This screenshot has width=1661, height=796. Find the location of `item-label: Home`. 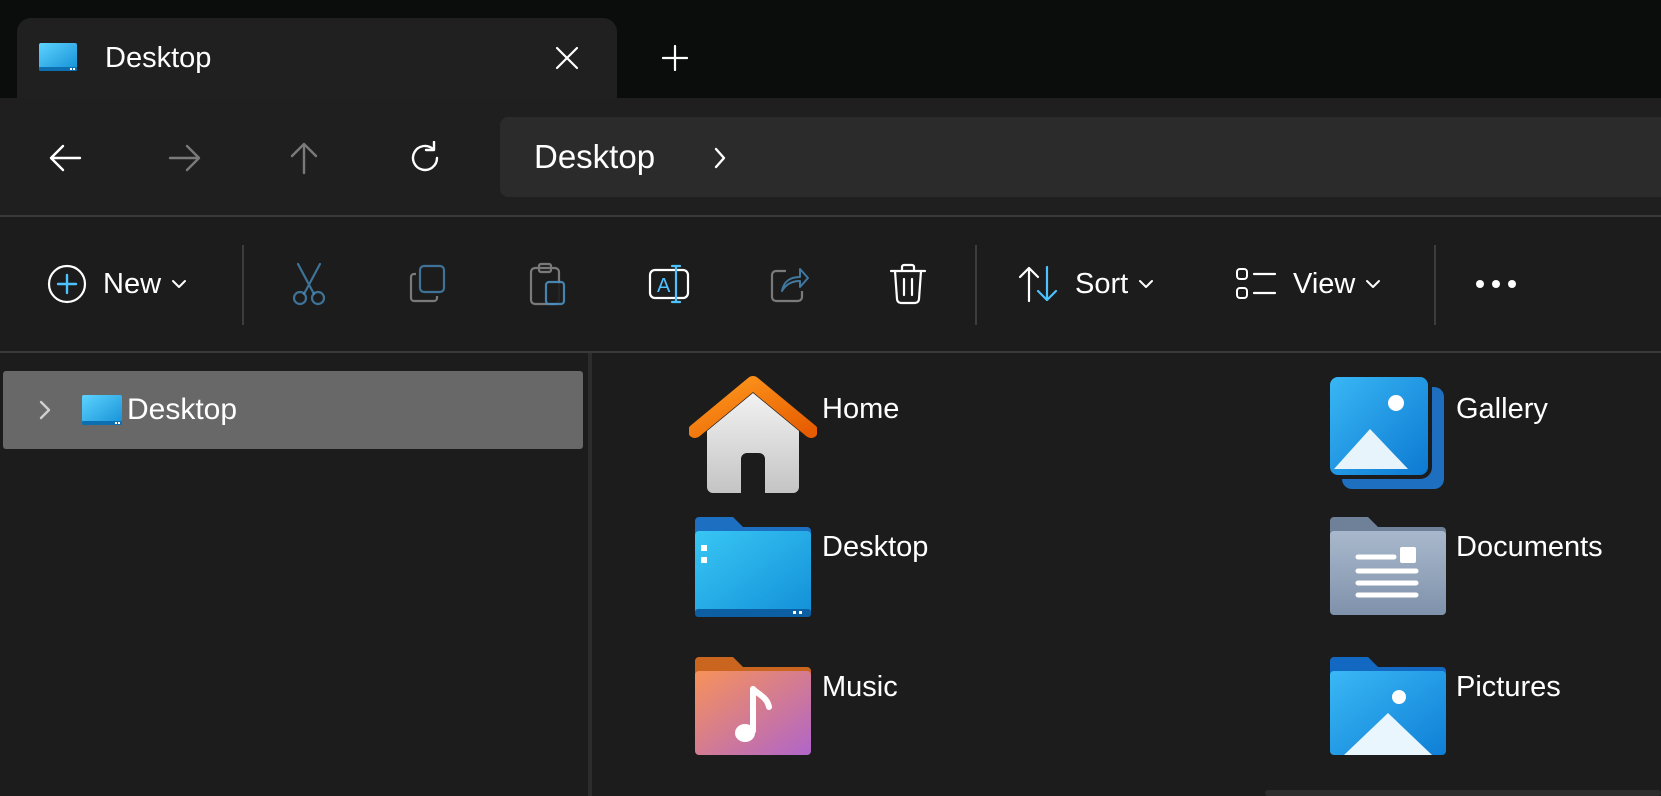

item-label: Home is located at coordinates (861, 409).